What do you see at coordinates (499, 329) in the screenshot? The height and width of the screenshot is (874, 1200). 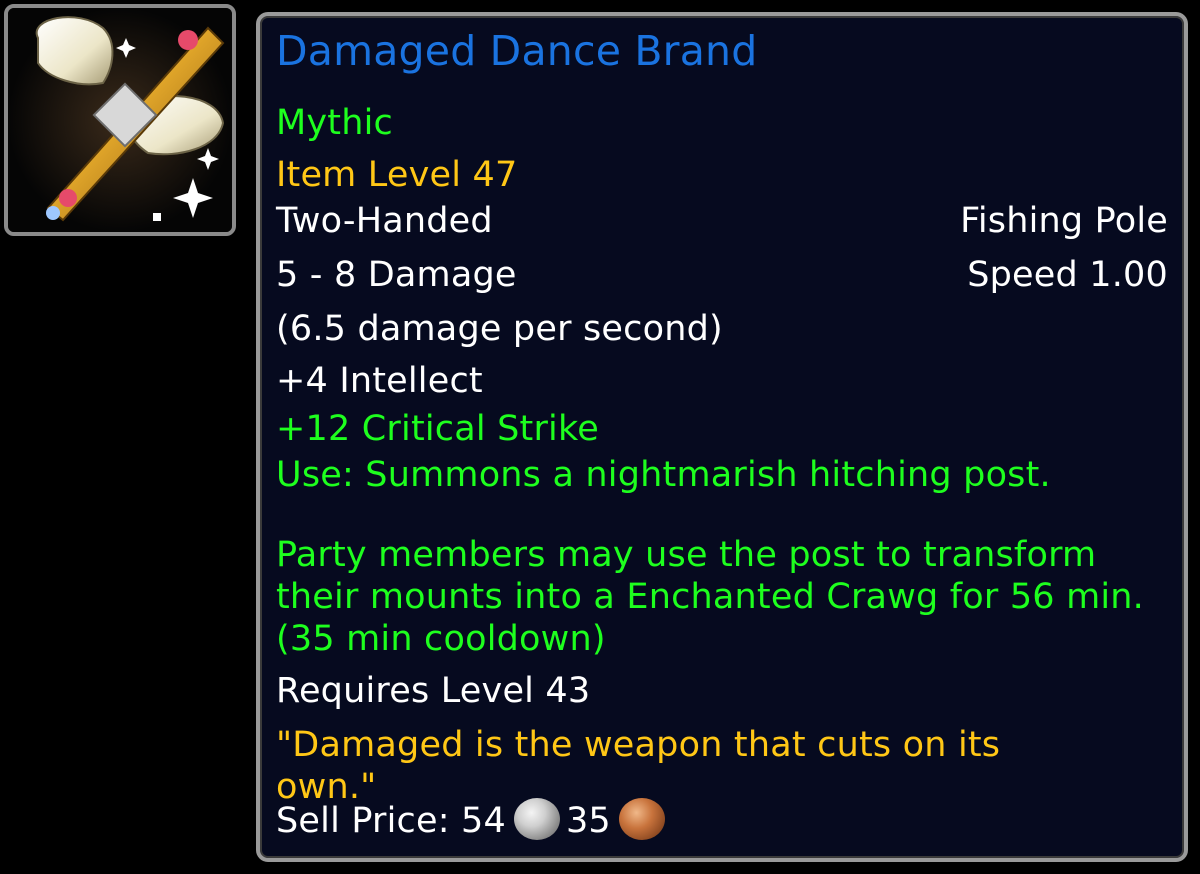 I see `item-dps: (6.5 damage per second)` at bounding box center [499, 329].